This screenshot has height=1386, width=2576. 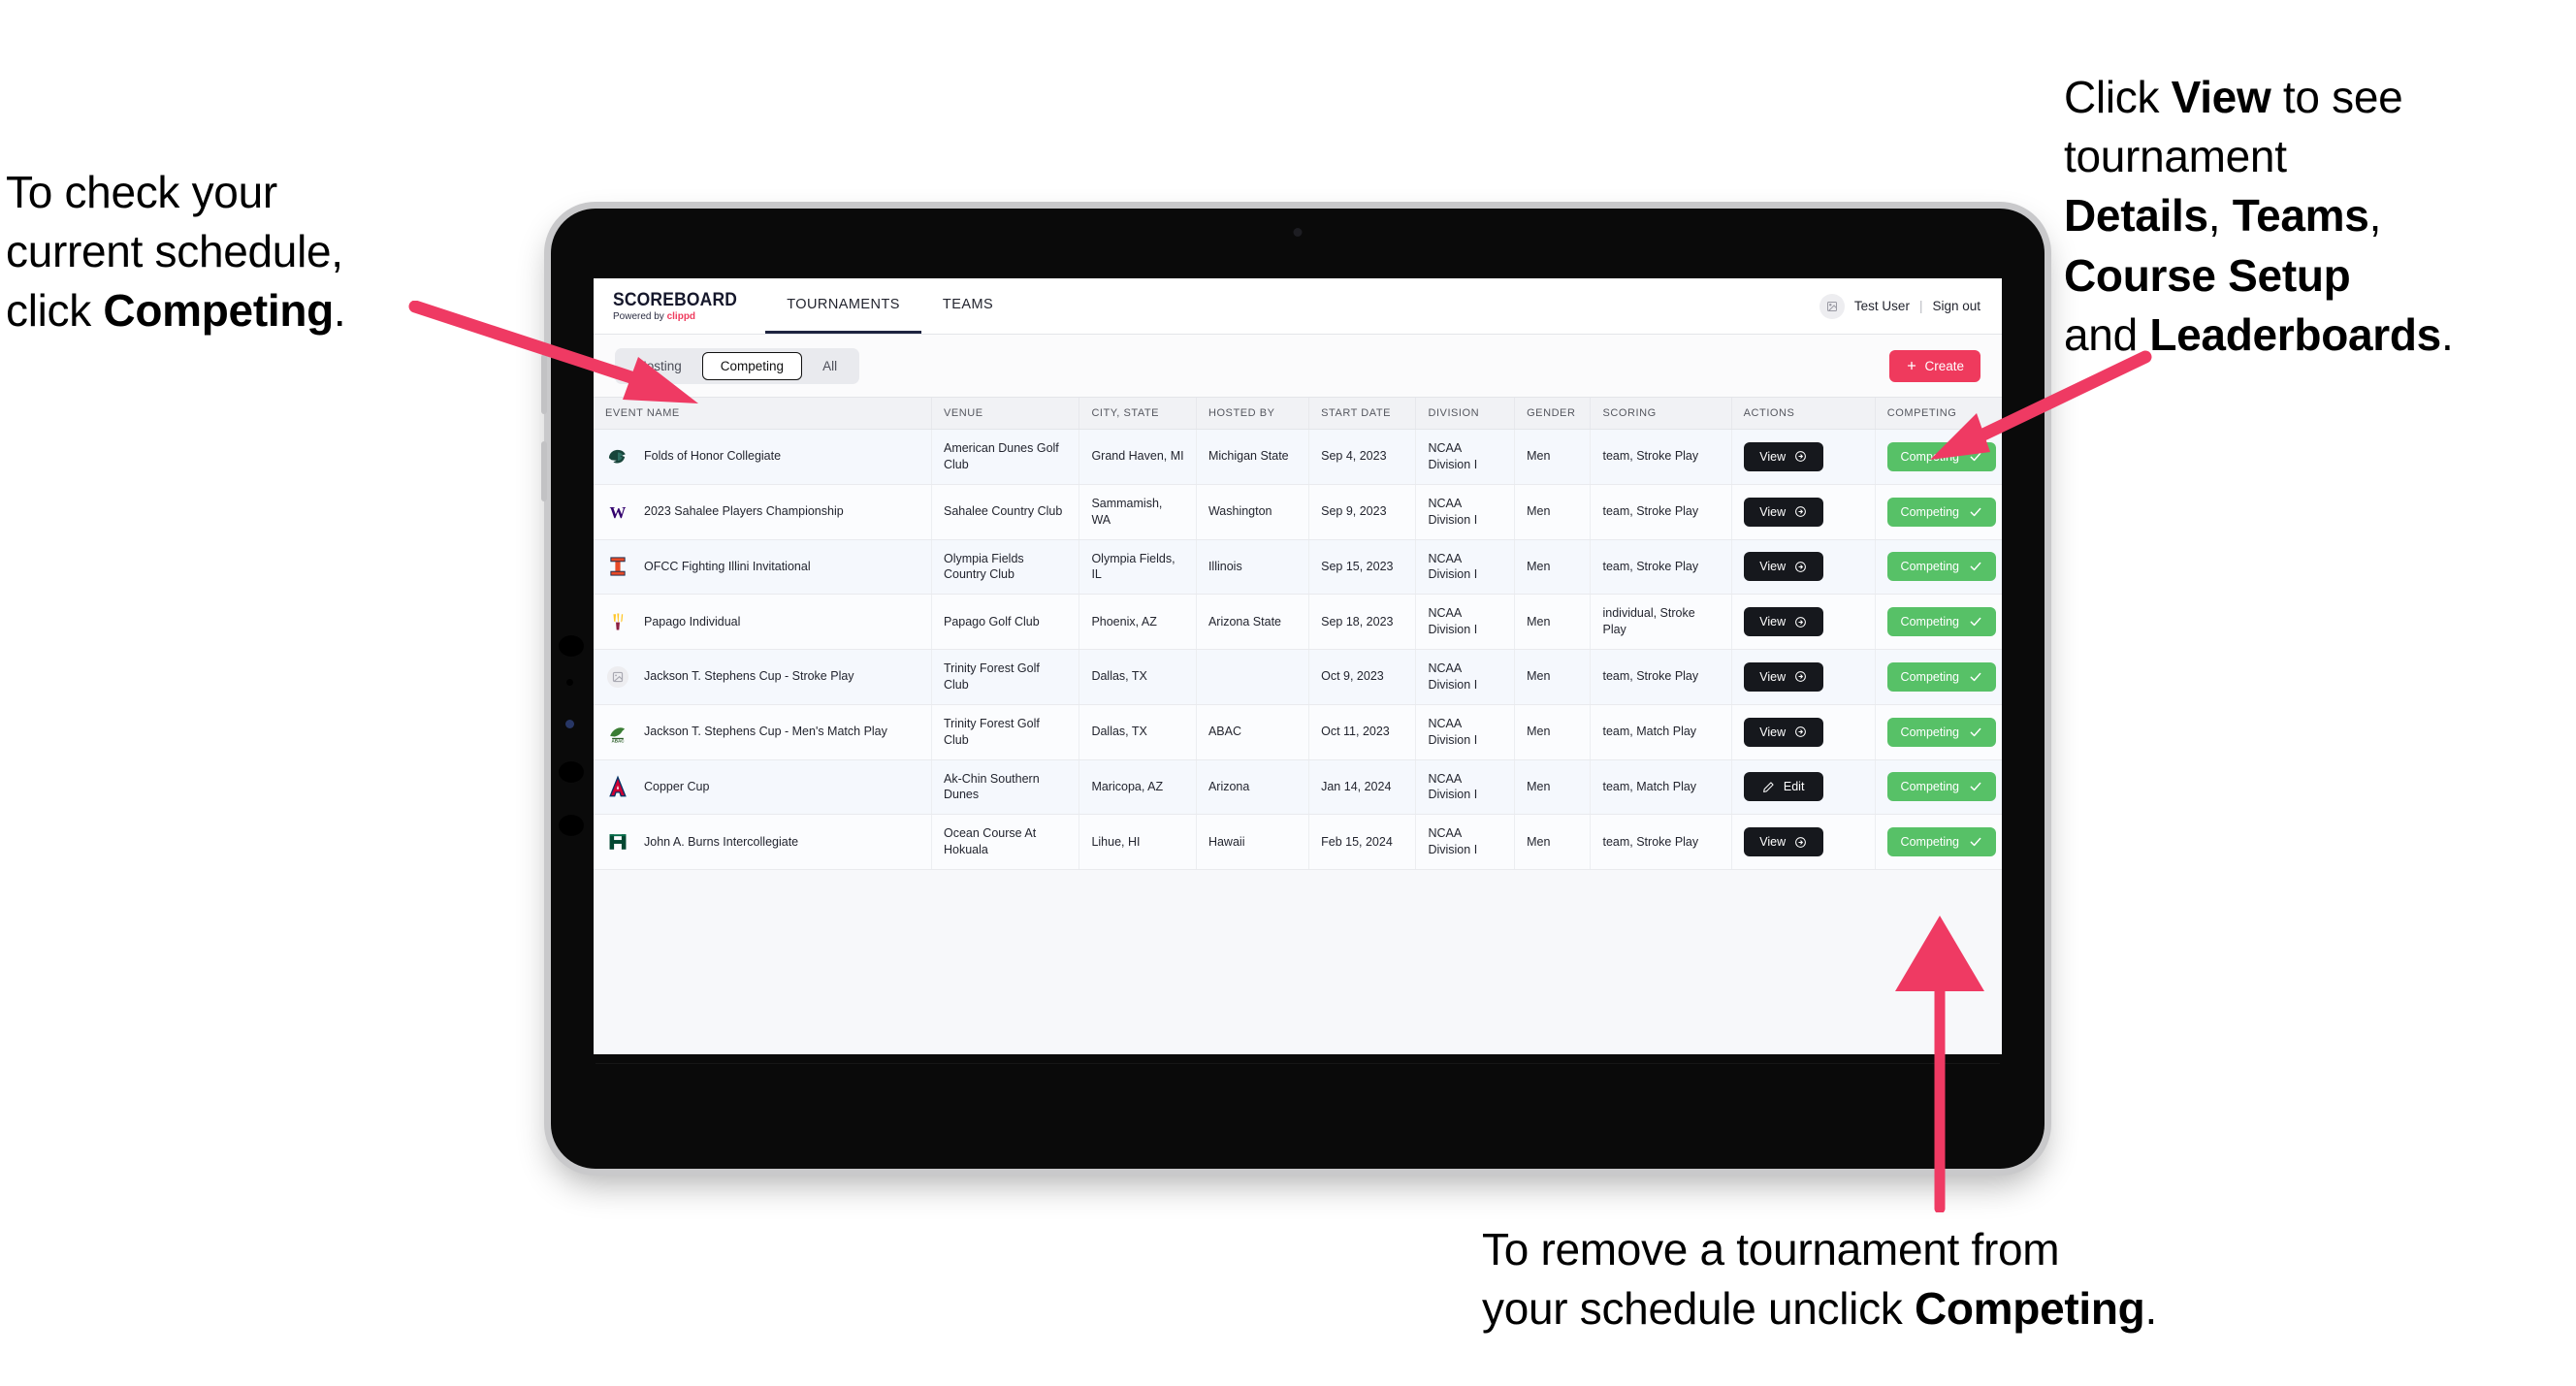 What do you see at coordinates (2136, 216) in the screenshot?
I see `callout-right-bold-details: Details` at bounding box center [2136, 216].